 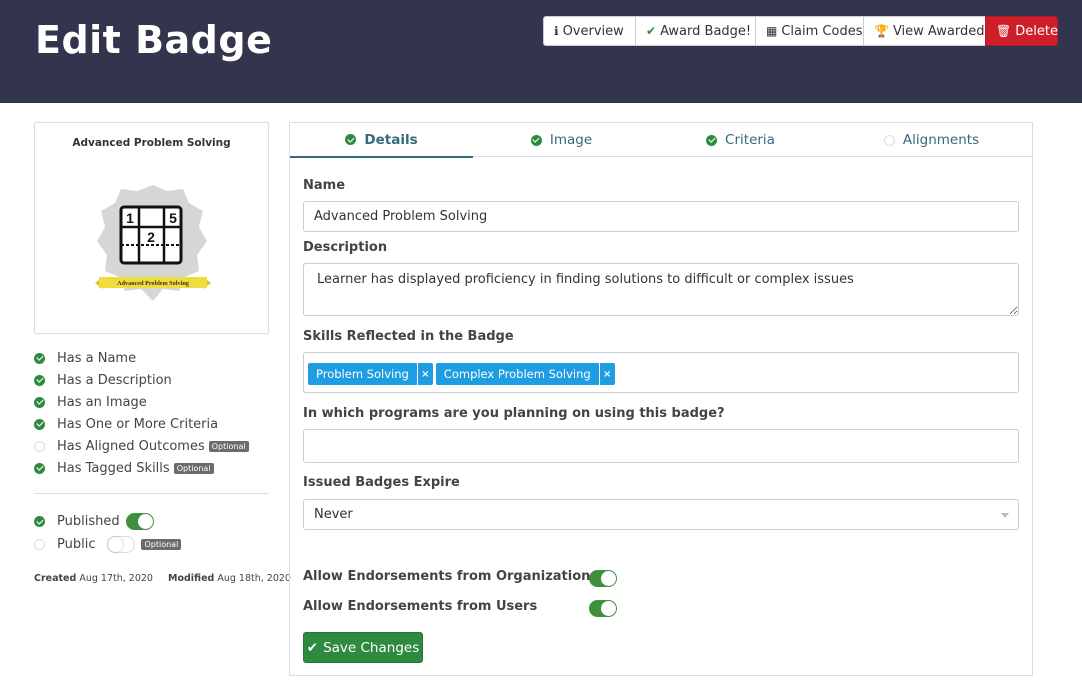 I want to click on delete-button: 🗑 Delete, so click(x=1021, y=31).